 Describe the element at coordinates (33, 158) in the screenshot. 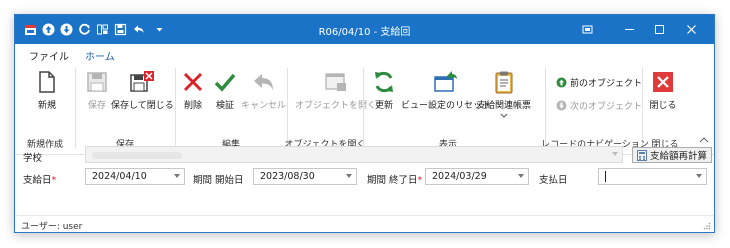

I see `school-label: 学校` at that location.